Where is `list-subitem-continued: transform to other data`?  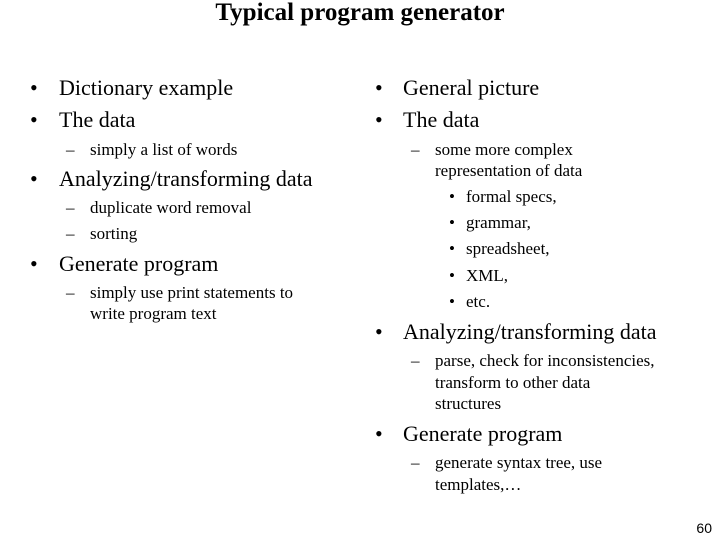 list-subitem-continued: transform to other data is located at coordinates (513, 382).